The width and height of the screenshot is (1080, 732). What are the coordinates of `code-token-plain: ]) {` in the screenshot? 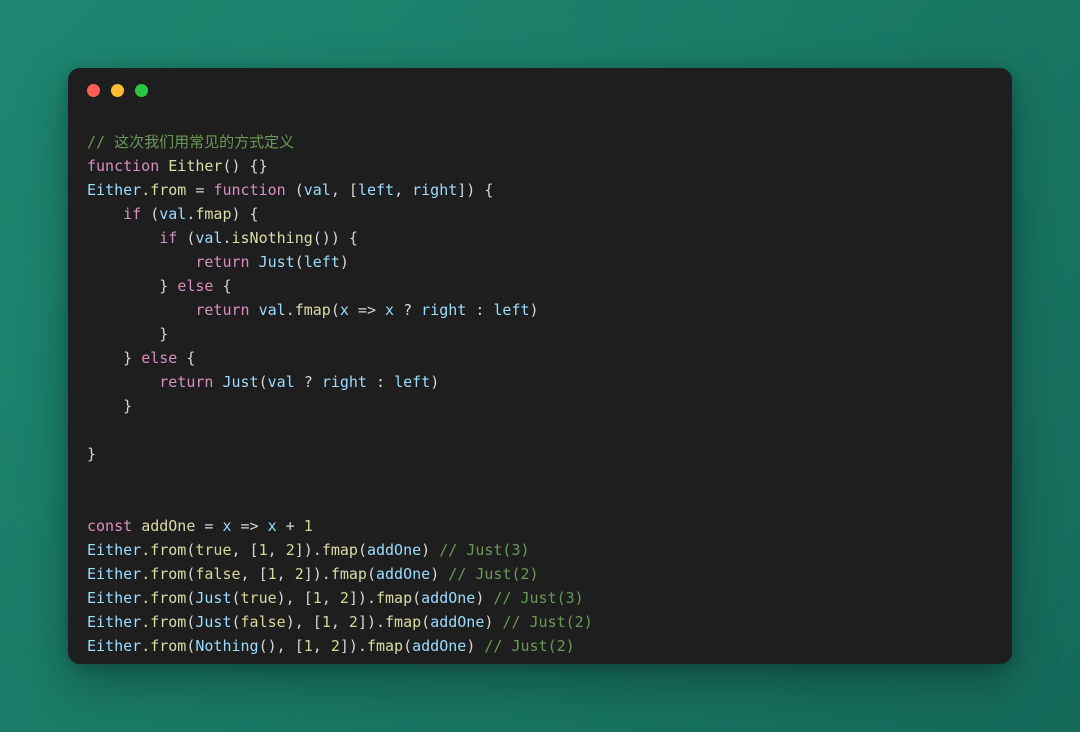 It's located at (475, 190).